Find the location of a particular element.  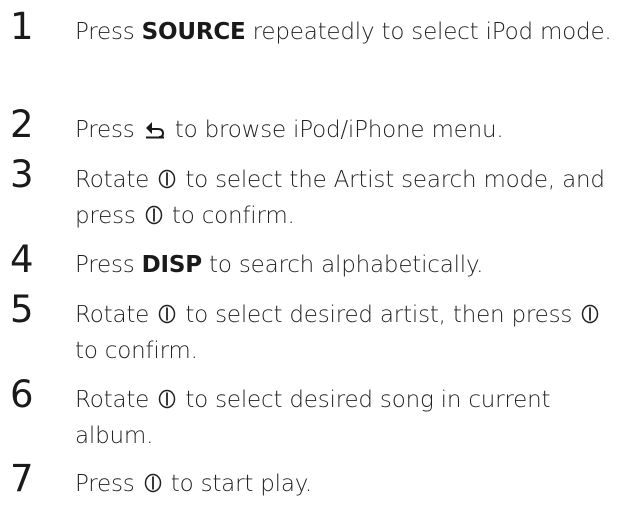

step-text-fragment: to browse iPod/iPhone menu. is located at coordinates (335, 130).